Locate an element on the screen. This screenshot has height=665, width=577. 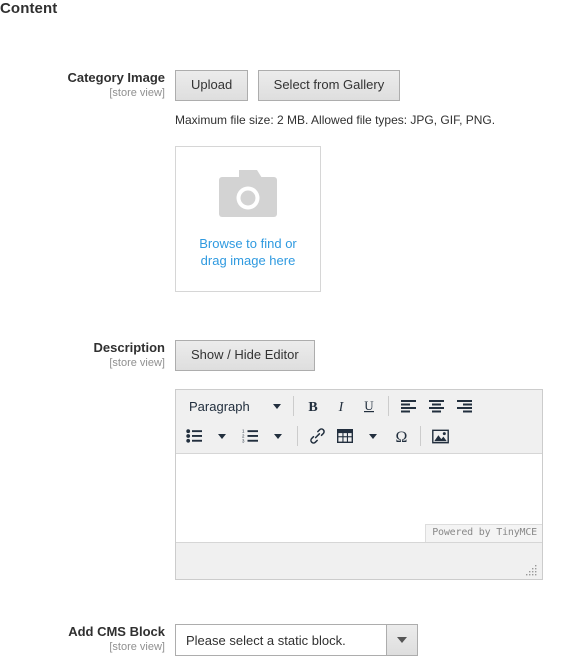
bullet-list-chevron-down-icon is located at coordinates (222, 436).